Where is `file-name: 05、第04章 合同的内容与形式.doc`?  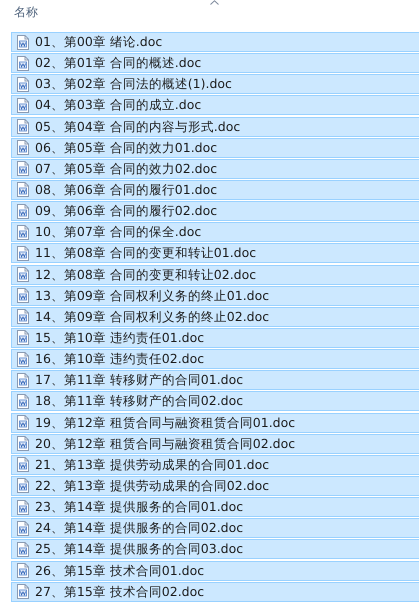 file-name: 05、第04章 合同的内容与形式.doc is located at coordinates (137, 126).